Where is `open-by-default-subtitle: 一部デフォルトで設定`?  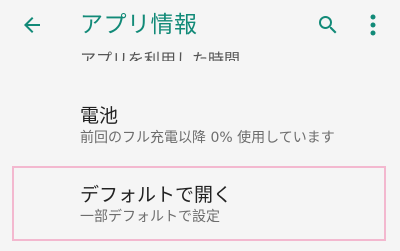
open-by-default-subtitle: 一部デフォルトで設定 is located at coordinates (150, 217).